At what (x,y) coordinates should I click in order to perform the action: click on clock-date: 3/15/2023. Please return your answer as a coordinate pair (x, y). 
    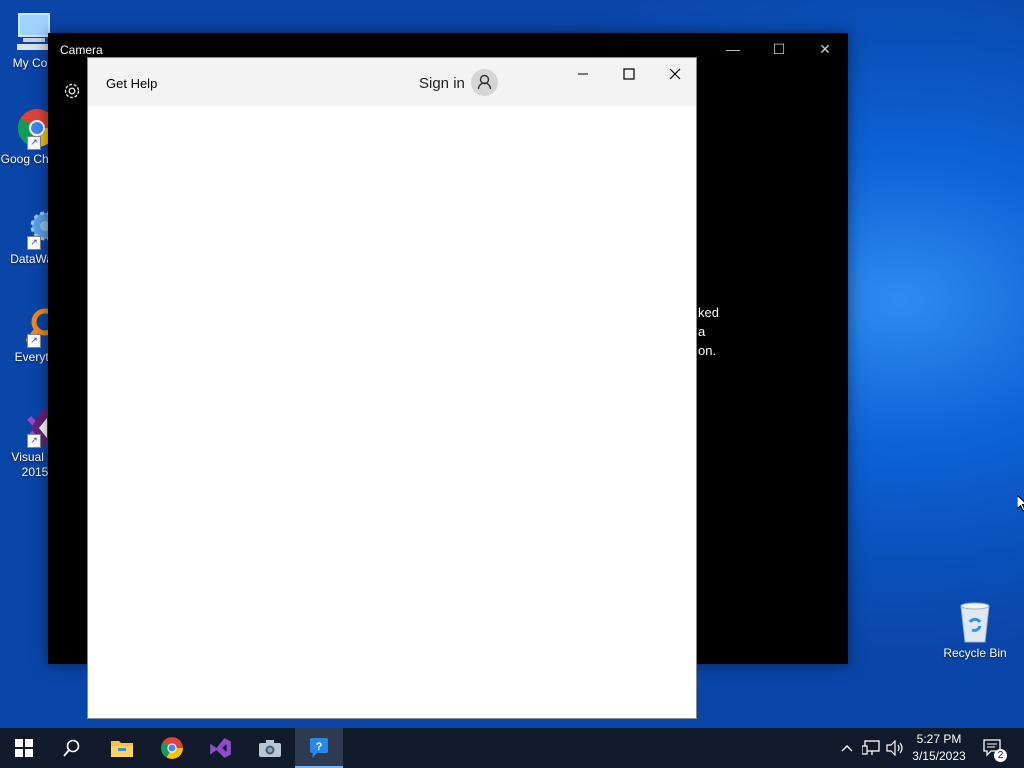
    Looking at the image, I should click on (939, 756).